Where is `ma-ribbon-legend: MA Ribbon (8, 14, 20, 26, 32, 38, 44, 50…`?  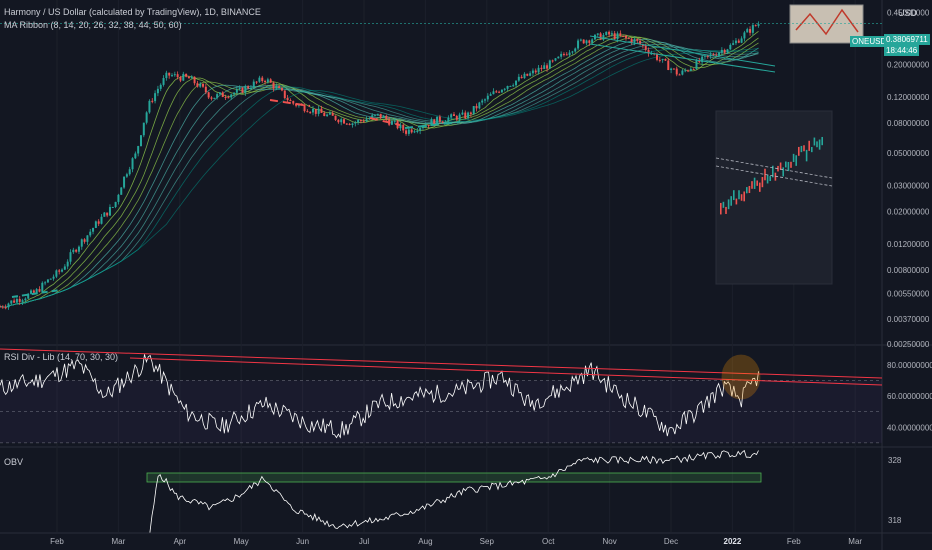
ma-ribbon-legend: MA Ribbon (8, 14, 20, 26, 32, 38, 44, 50… is located at coordinates (93, 25).